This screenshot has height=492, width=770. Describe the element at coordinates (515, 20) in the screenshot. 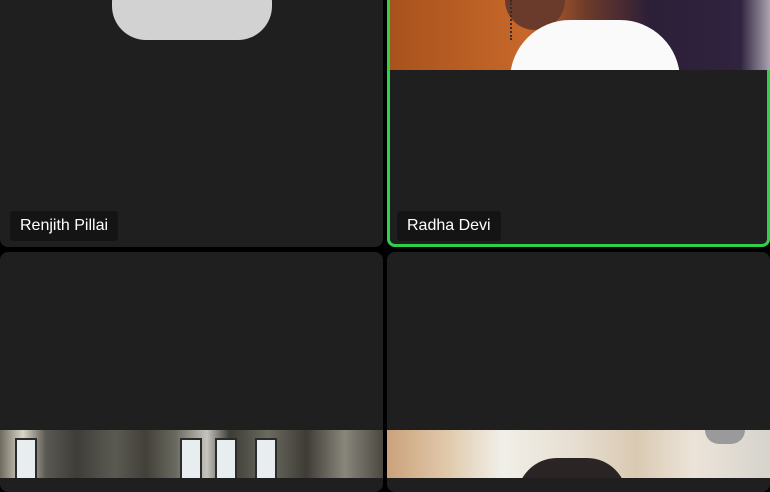

I see `video-subject-necklace` at that location.